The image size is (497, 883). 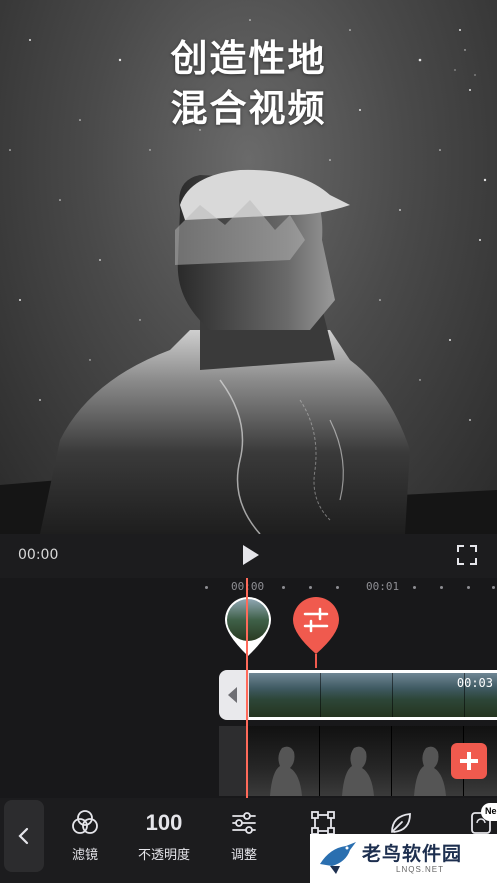 What do you see at coordinates (248, 84) in the screenshot?
I see `headline: 创造性地 混合视频` at bounding box center [248, 84].